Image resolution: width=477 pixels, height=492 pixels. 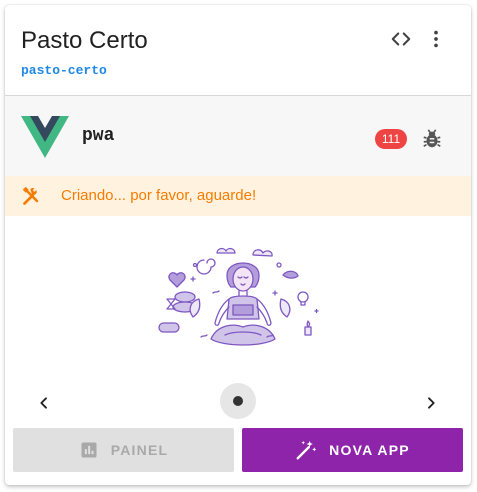 What do you see at coordinates (401, 39) in the screenshot?
I see `code-icon` at bounding box center [401, 39].